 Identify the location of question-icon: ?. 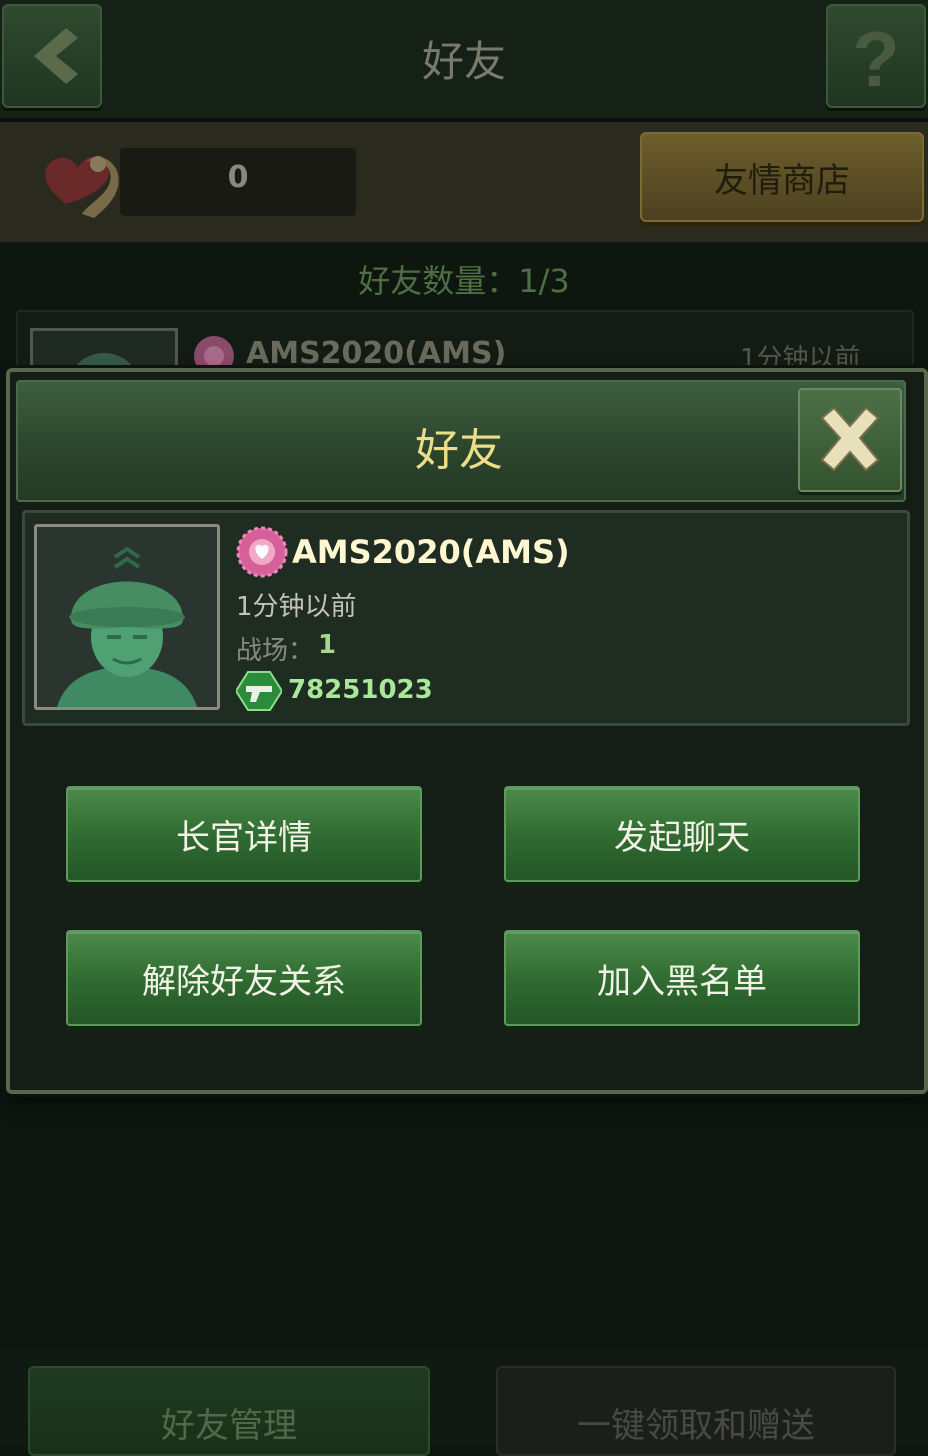
(876, 59).